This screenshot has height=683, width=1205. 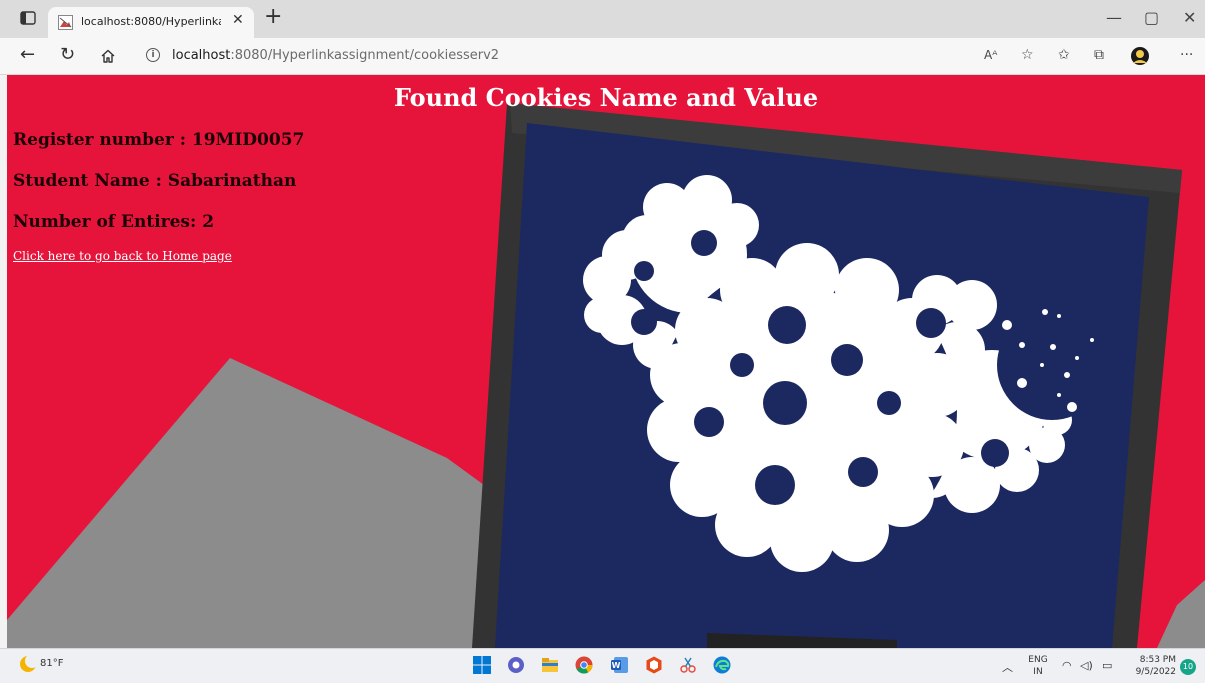 I want to click on favorites-icon: ✩, so click(x=1064, y=55).